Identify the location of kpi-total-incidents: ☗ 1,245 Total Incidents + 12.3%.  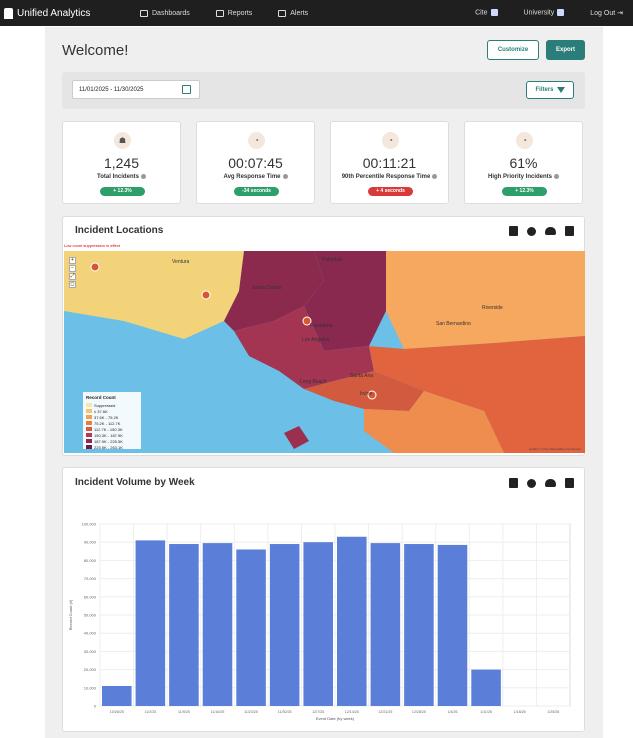
(121, 162).